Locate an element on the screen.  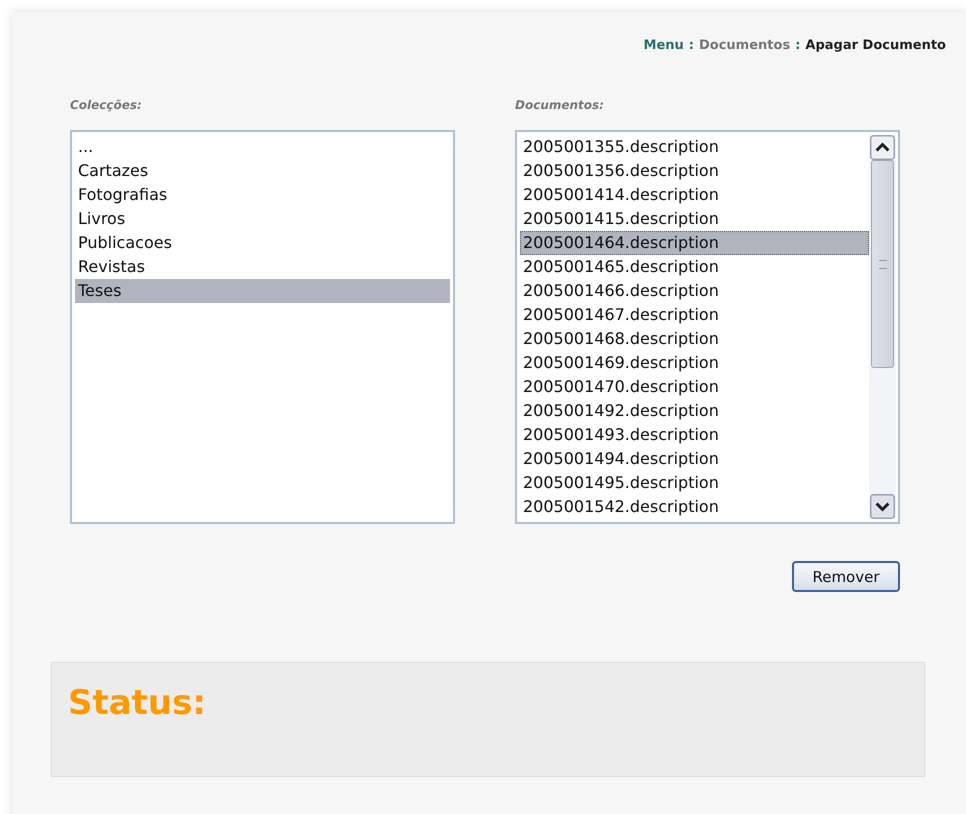
collections-label: Colecções: is located at coordinates (106, 105).